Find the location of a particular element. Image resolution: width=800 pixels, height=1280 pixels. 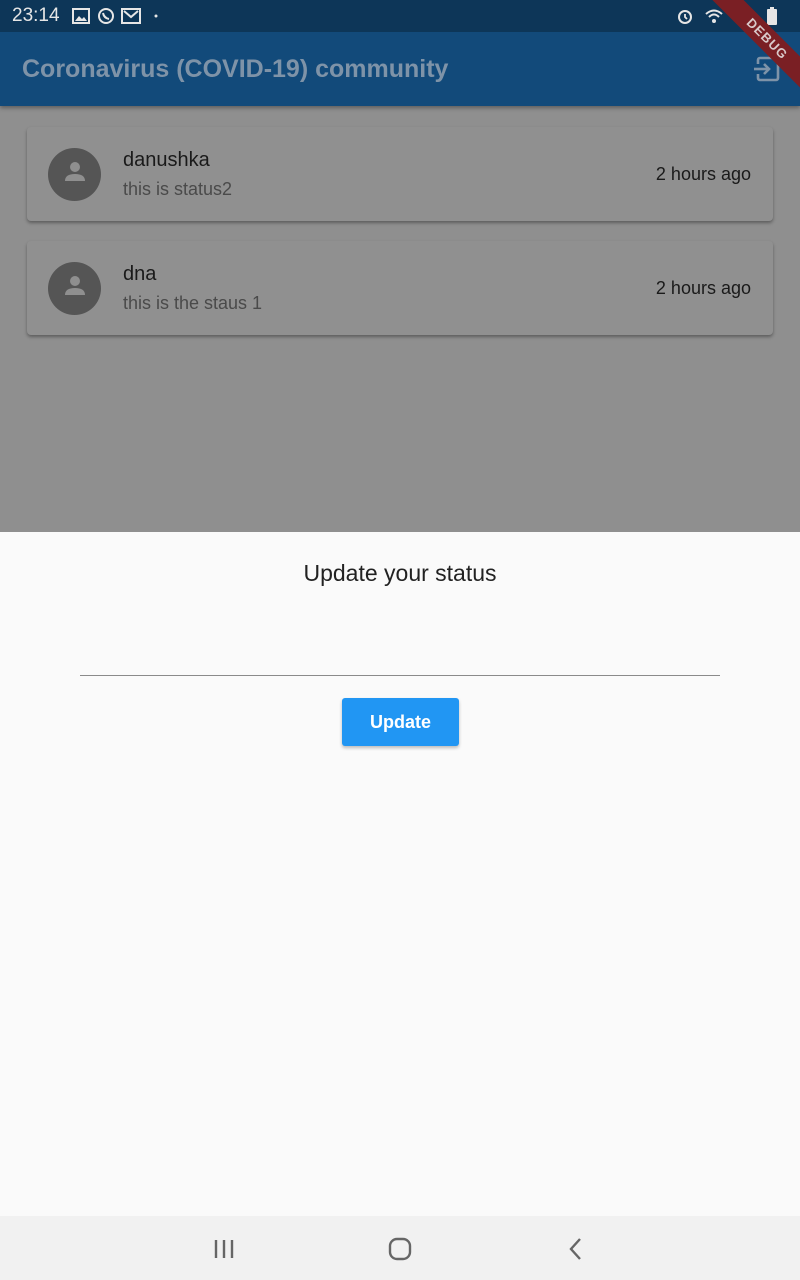

gmail-icon is located at coordinates (131, 16).